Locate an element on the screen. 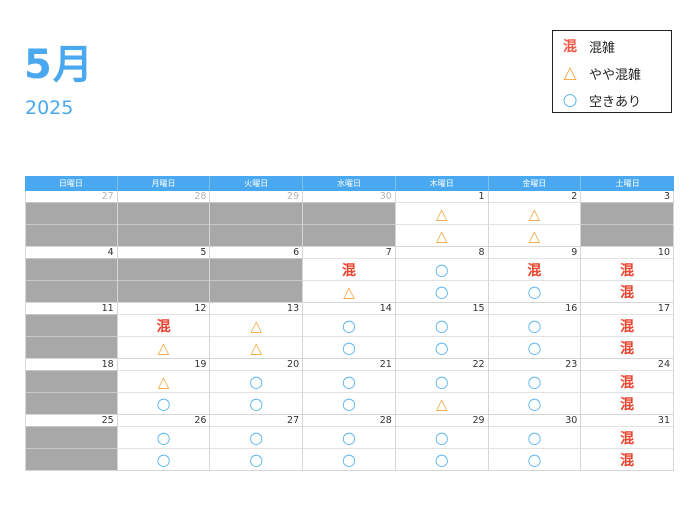 The height and width of the screenshot is (520, 700). day-cell: 5 is located at coordinates (164, 275).